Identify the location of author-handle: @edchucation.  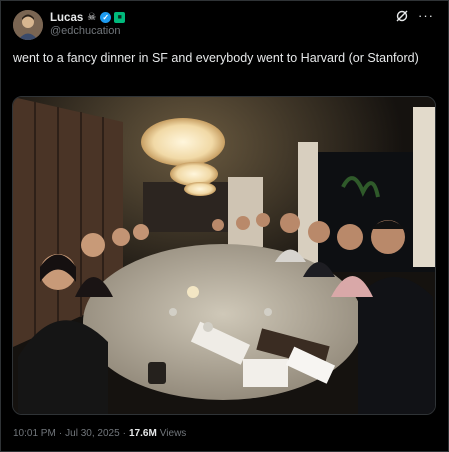
(85, 31).